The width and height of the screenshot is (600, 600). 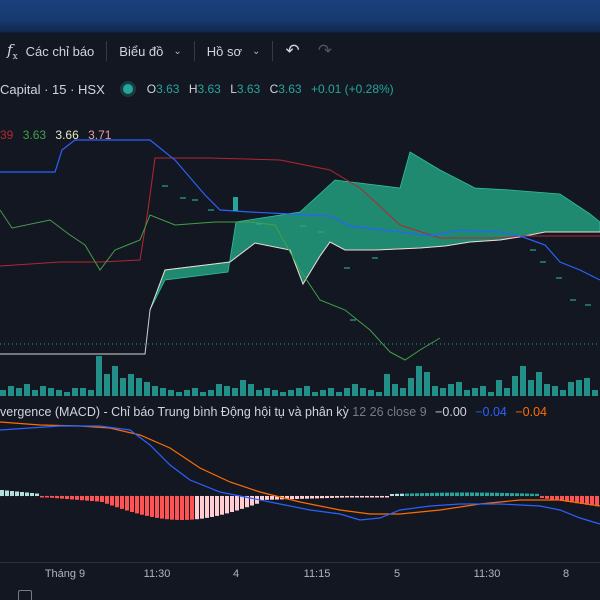 I want to click on high-value: 3.63, so click(x=209, y=89).